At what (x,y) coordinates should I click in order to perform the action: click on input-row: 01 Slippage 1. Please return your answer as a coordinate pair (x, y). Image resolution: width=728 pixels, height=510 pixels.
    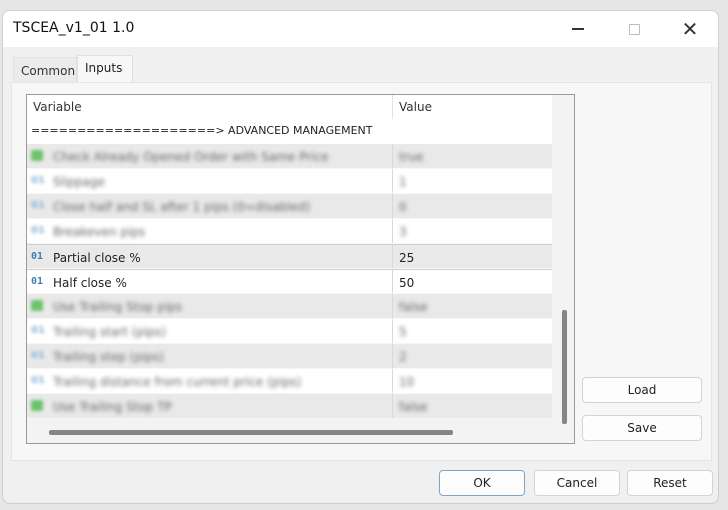
    Looking at the image, I should click on (289, 181).